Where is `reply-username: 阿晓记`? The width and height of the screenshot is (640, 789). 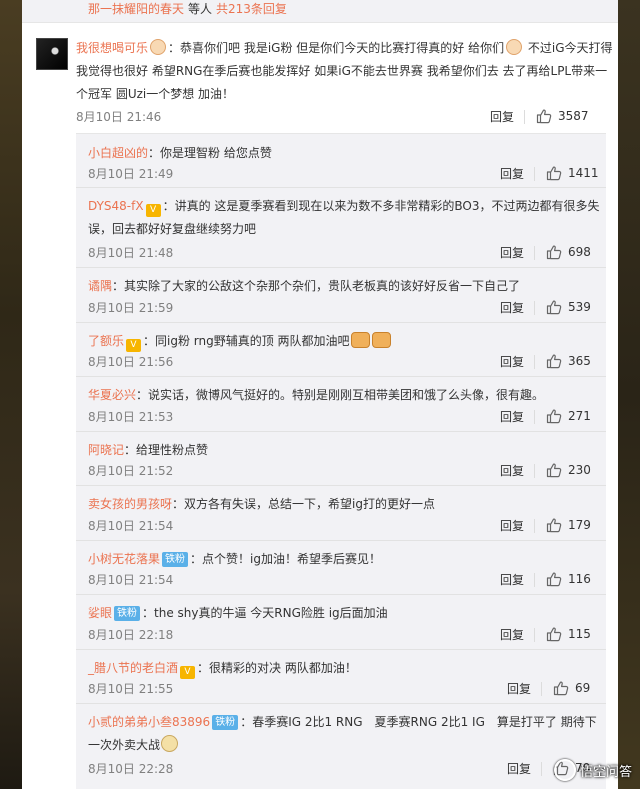
reply-username: 阿晓记 is located at coordinates (106, 450).